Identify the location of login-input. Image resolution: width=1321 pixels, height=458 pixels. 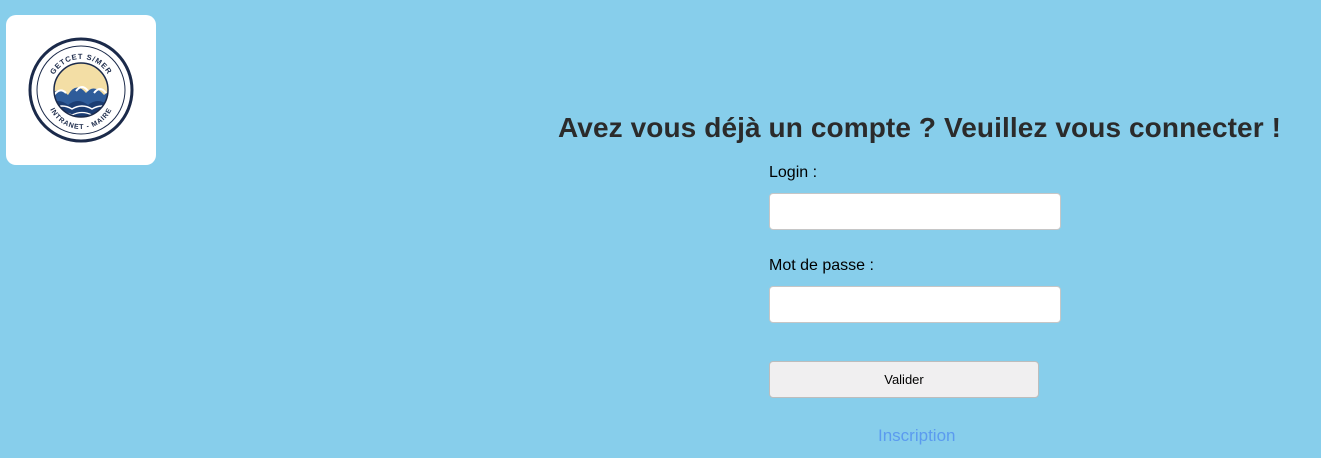
(915, 211).